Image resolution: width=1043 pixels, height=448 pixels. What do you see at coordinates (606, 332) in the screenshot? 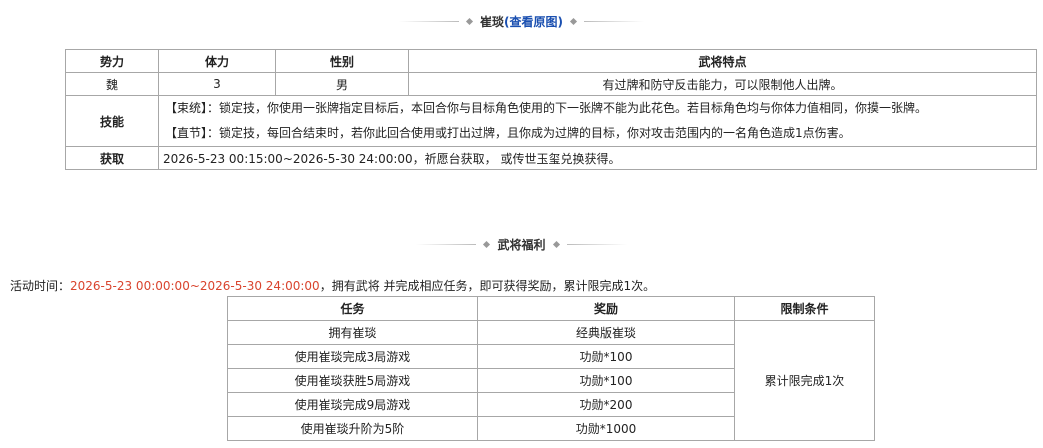
I see `task-reward: 经典版崔琰` at bounding box center [606, 332].